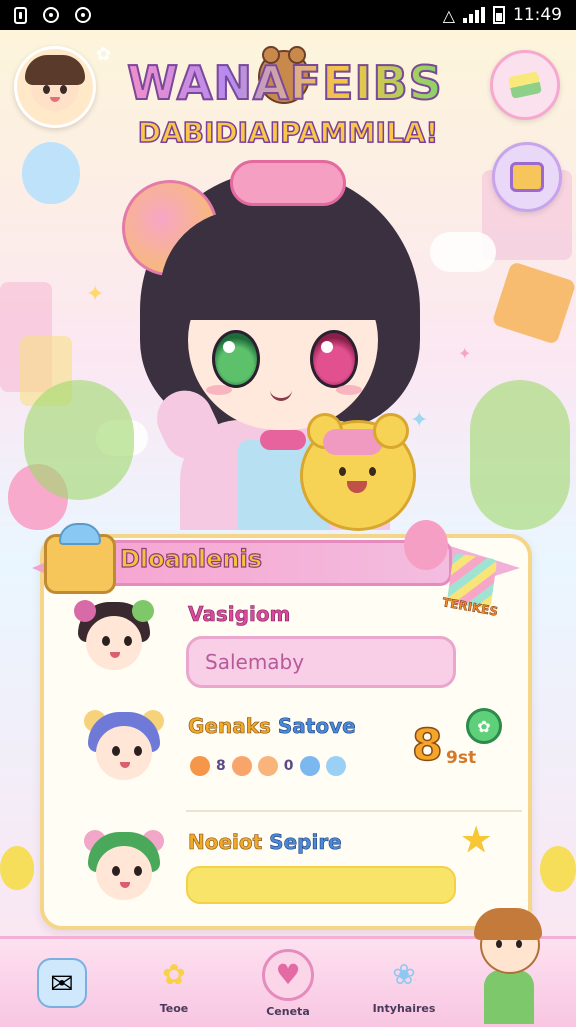 This screenshot has width=576, height=1027. I want to click on flower-icon: ❀, so click(404, 974).